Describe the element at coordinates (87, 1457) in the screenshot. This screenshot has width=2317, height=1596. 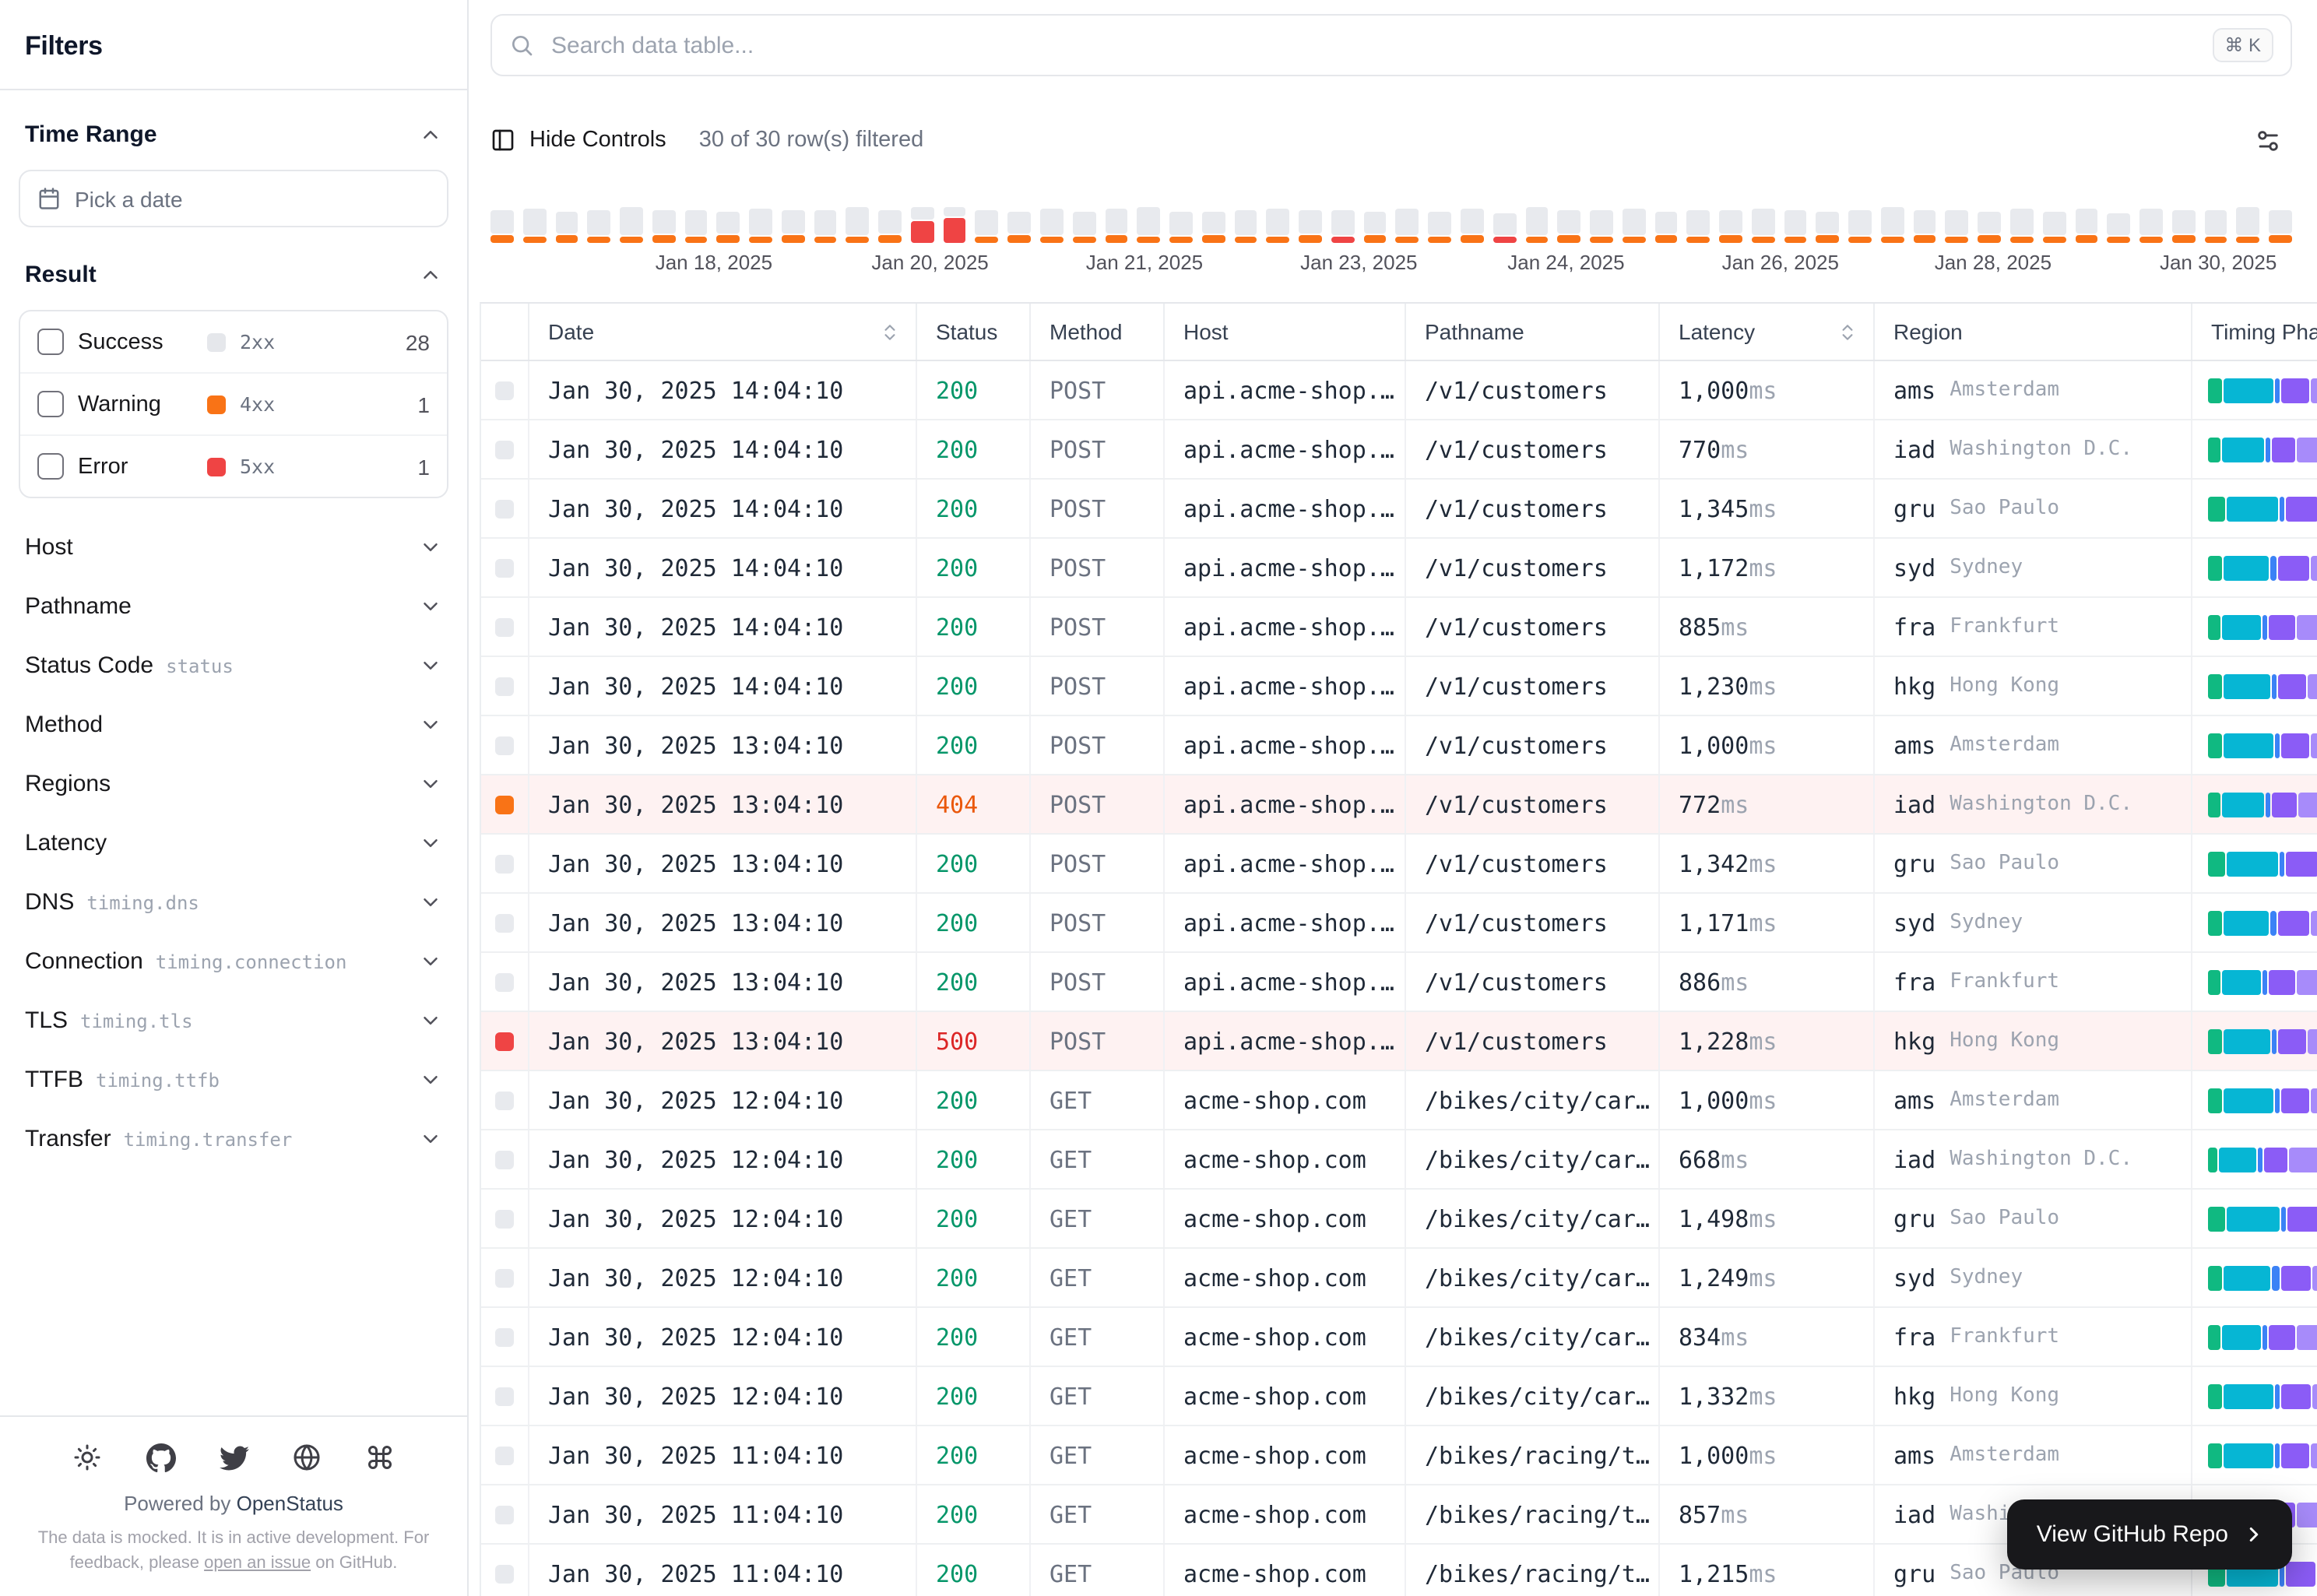
I see `theme-toggle-button` at that location.